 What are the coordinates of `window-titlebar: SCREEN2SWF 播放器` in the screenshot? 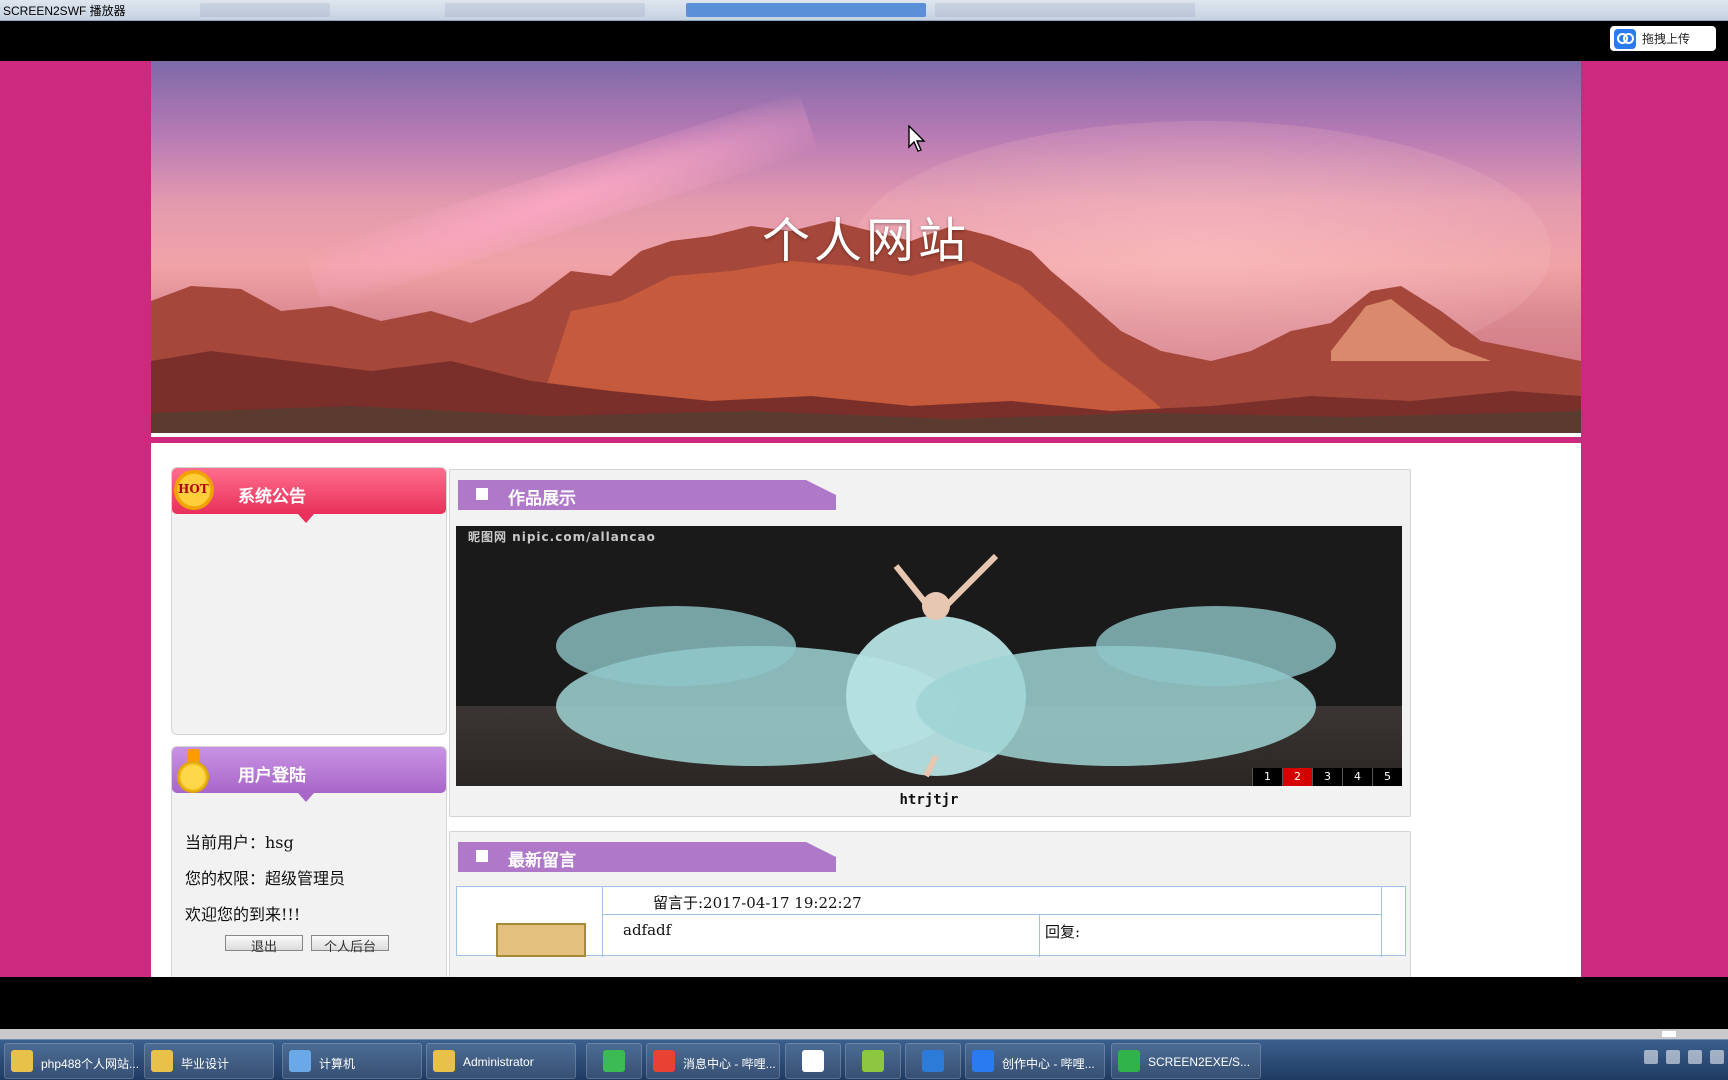 It's located at (864, 10).